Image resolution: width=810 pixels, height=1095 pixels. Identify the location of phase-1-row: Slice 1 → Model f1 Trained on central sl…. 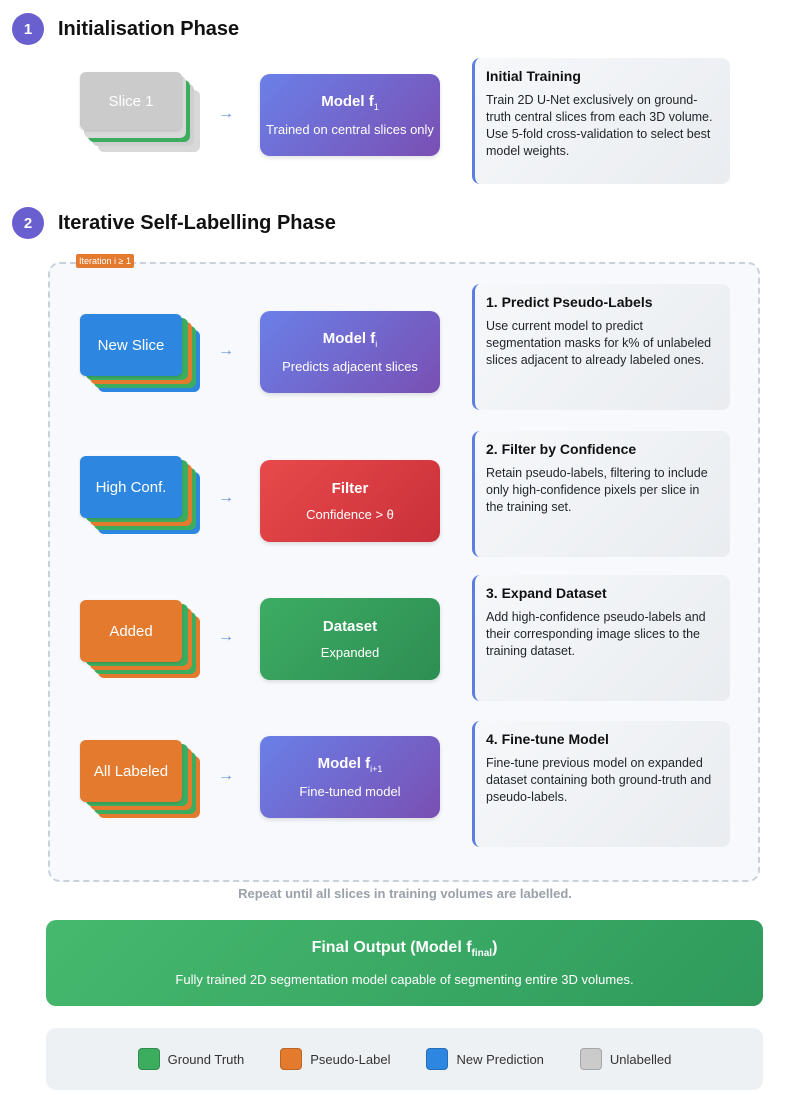
(405, 123).